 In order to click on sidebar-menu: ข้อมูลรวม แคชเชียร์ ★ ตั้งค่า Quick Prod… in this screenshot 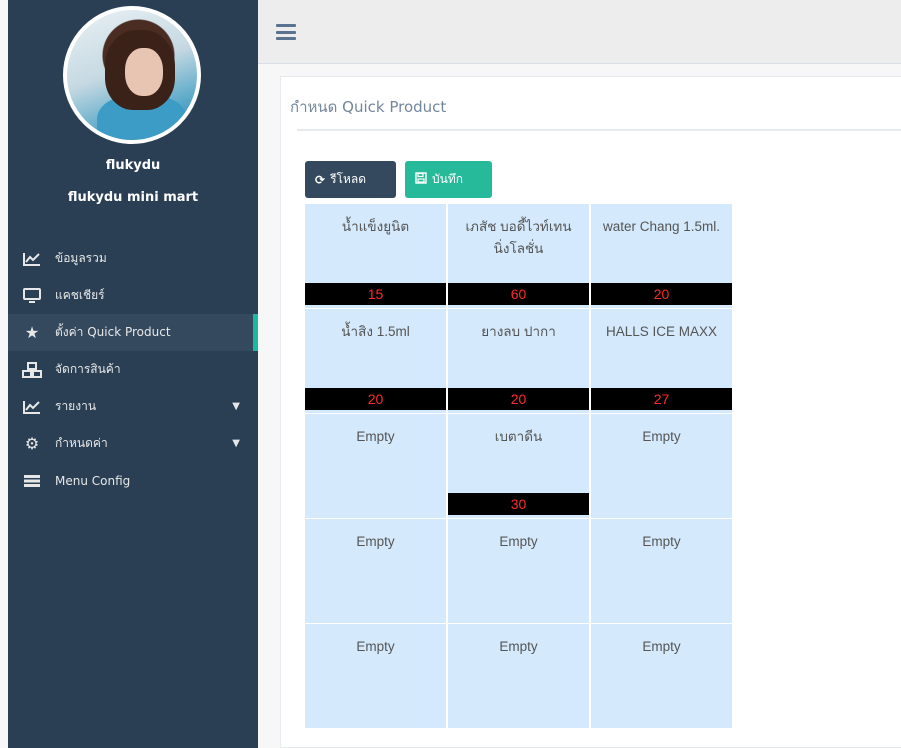, I will do `click(133, 369)`.